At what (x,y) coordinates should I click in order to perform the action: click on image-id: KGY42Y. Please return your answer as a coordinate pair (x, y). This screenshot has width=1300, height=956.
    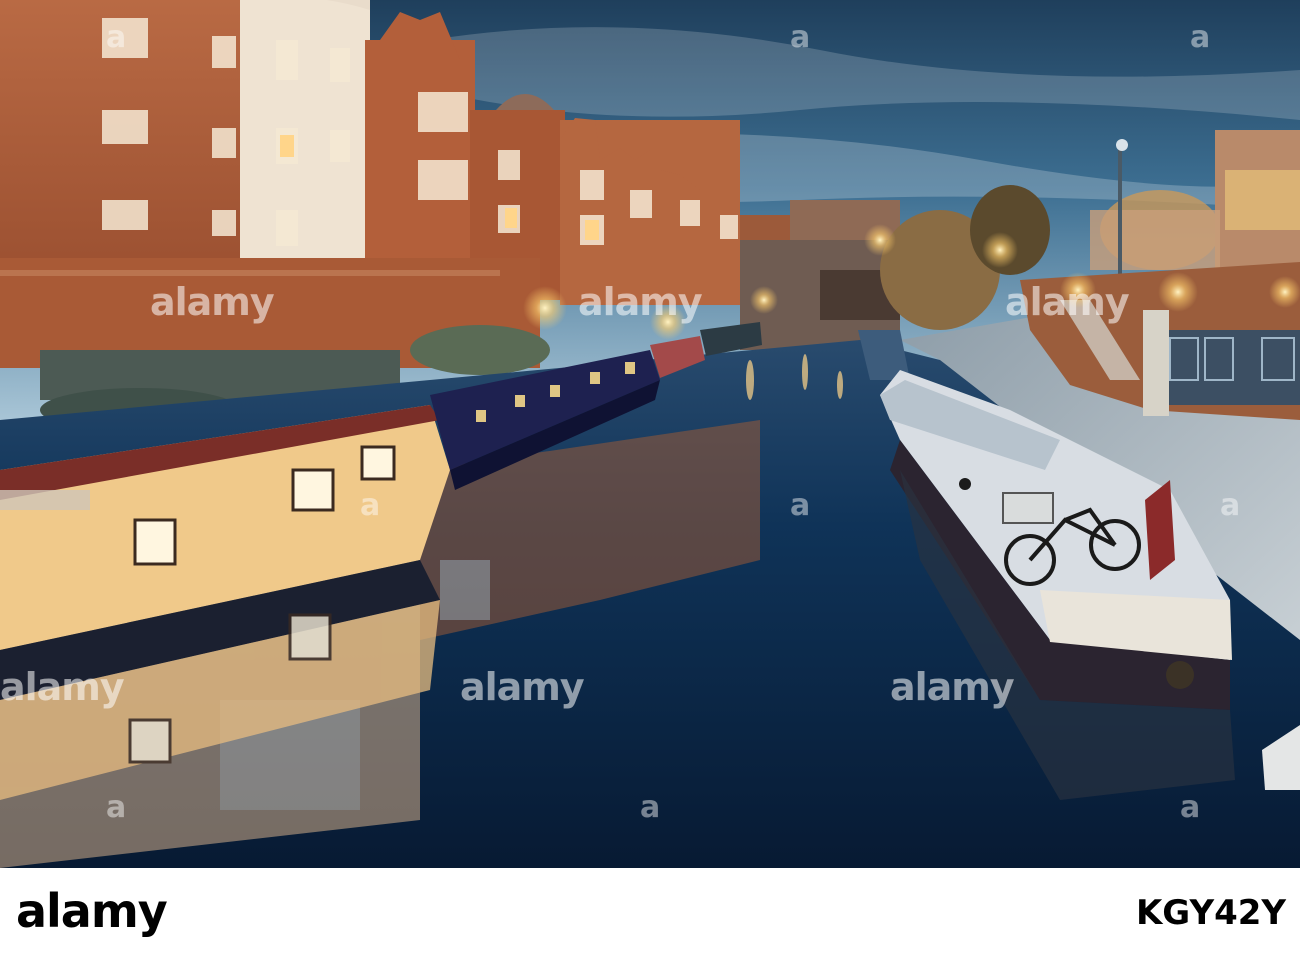
    Looking at the image, I should click on (1210, 913).